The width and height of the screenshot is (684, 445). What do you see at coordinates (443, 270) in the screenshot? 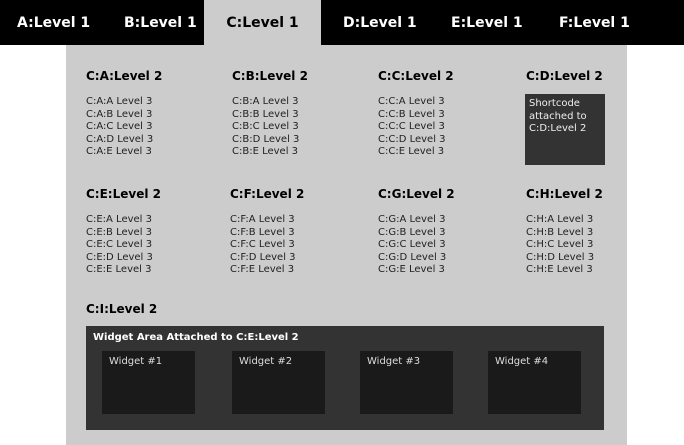
I see `submenu-item: C:G:E Level 3` at bounding box center [443, 270].